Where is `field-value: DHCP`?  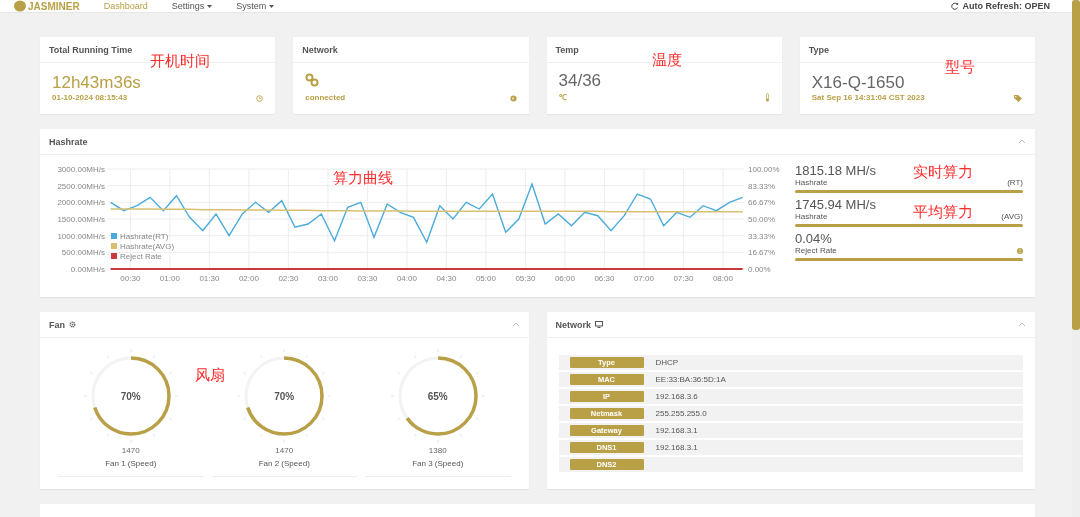
field-value: DHCP is located at coordinates (667, 362).